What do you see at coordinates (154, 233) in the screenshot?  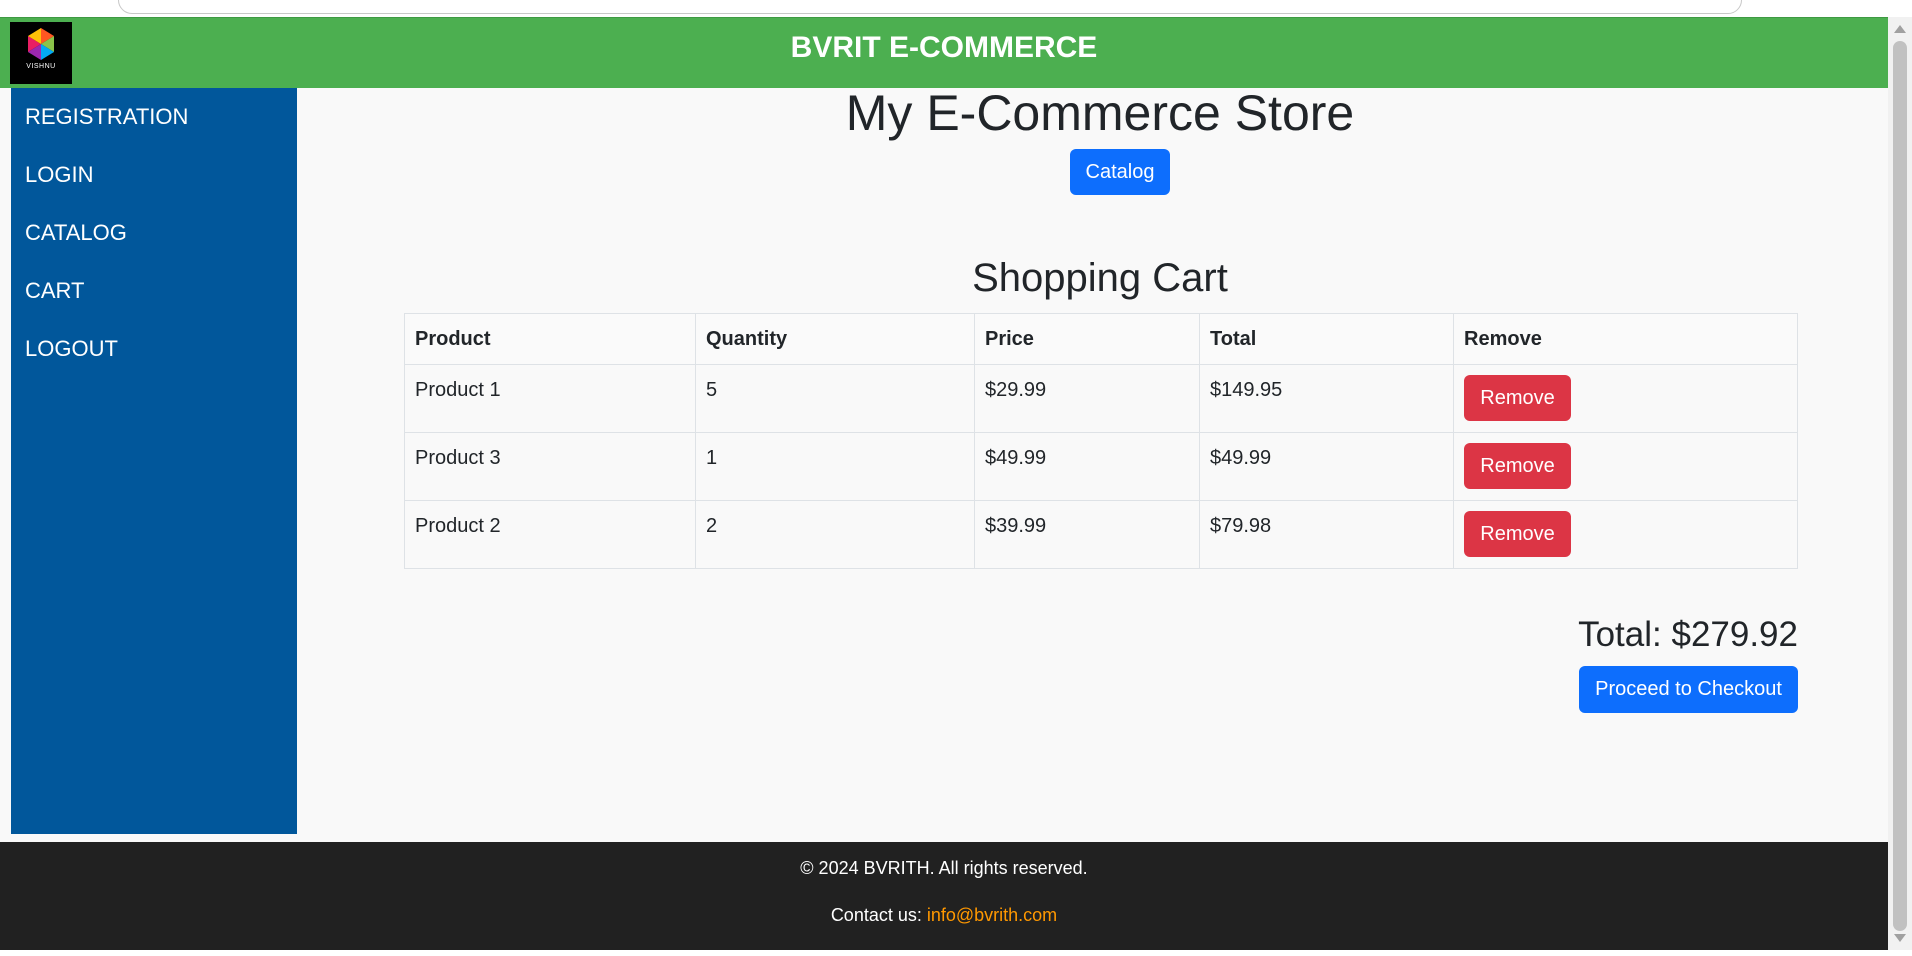 I see `sidebar-item-catalog: CATALOG` at bounding box center [154, 233].